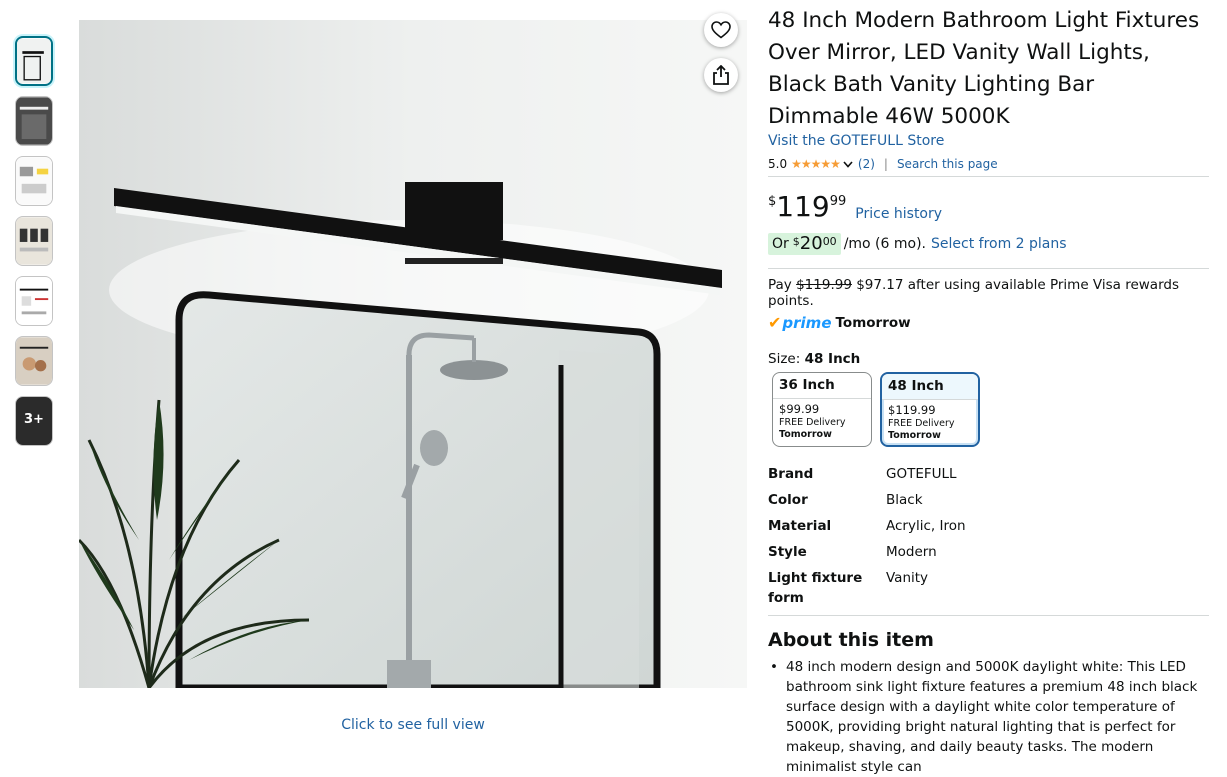  What do you see at coordinates (912, 410) in the screenshot?
I see `size-option-price: $119.99` at bounding box center [912, 410].